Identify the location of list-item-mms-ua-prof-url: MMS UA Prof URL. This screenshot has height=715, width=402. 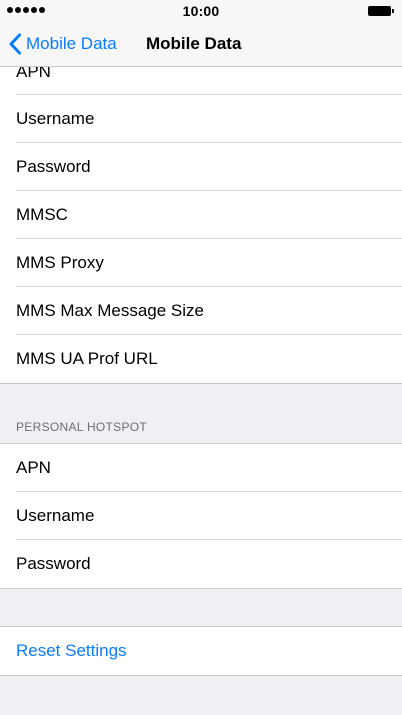
(201, 359).